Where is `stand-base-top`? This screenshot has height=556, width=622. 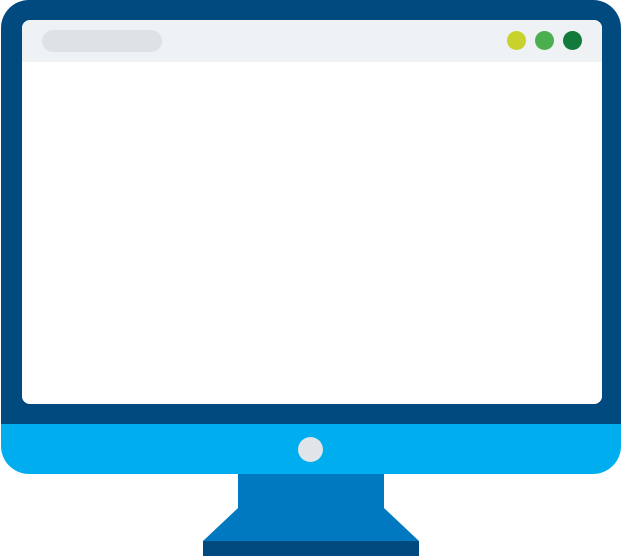 stand-base-top is located at coordinates (311, 524).